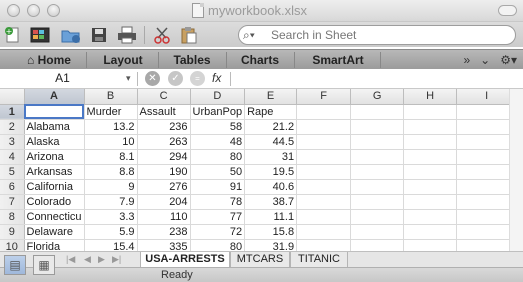 This screenshot has height=282, width=523. Describe the element at coordinates (99, 35) in the screenshot. I see `save-icon` at that location.